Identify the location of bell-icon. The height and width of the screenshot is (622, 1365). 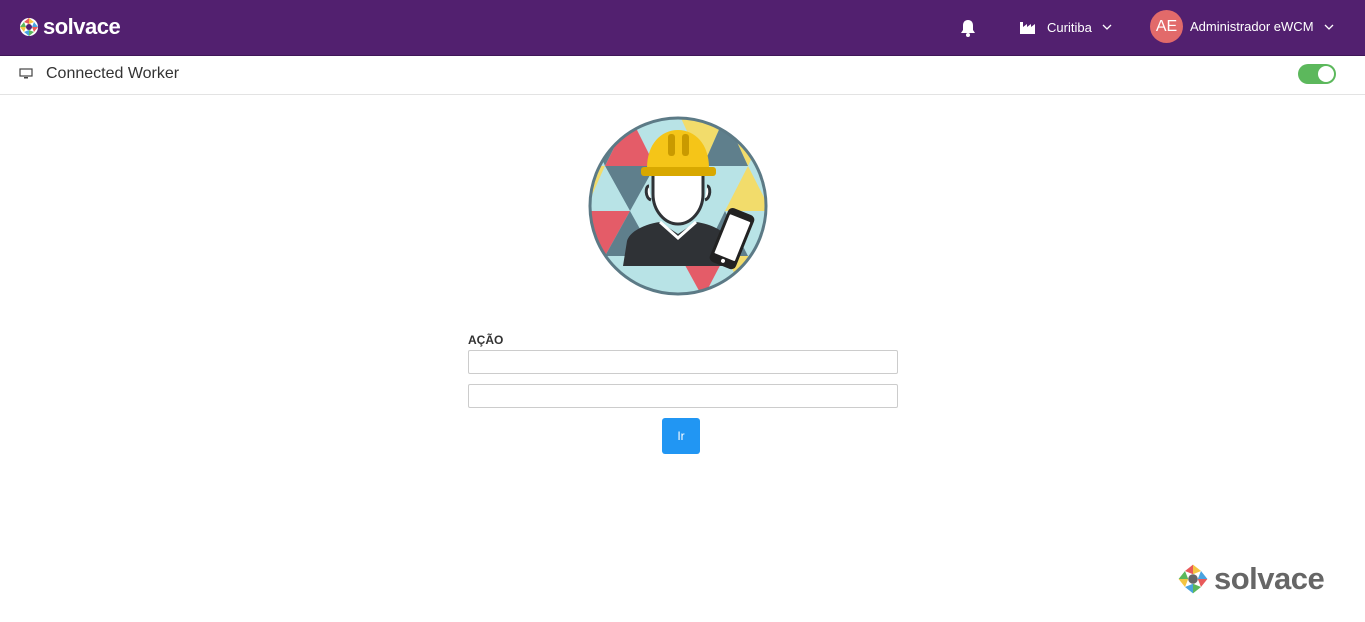
(968, 28).